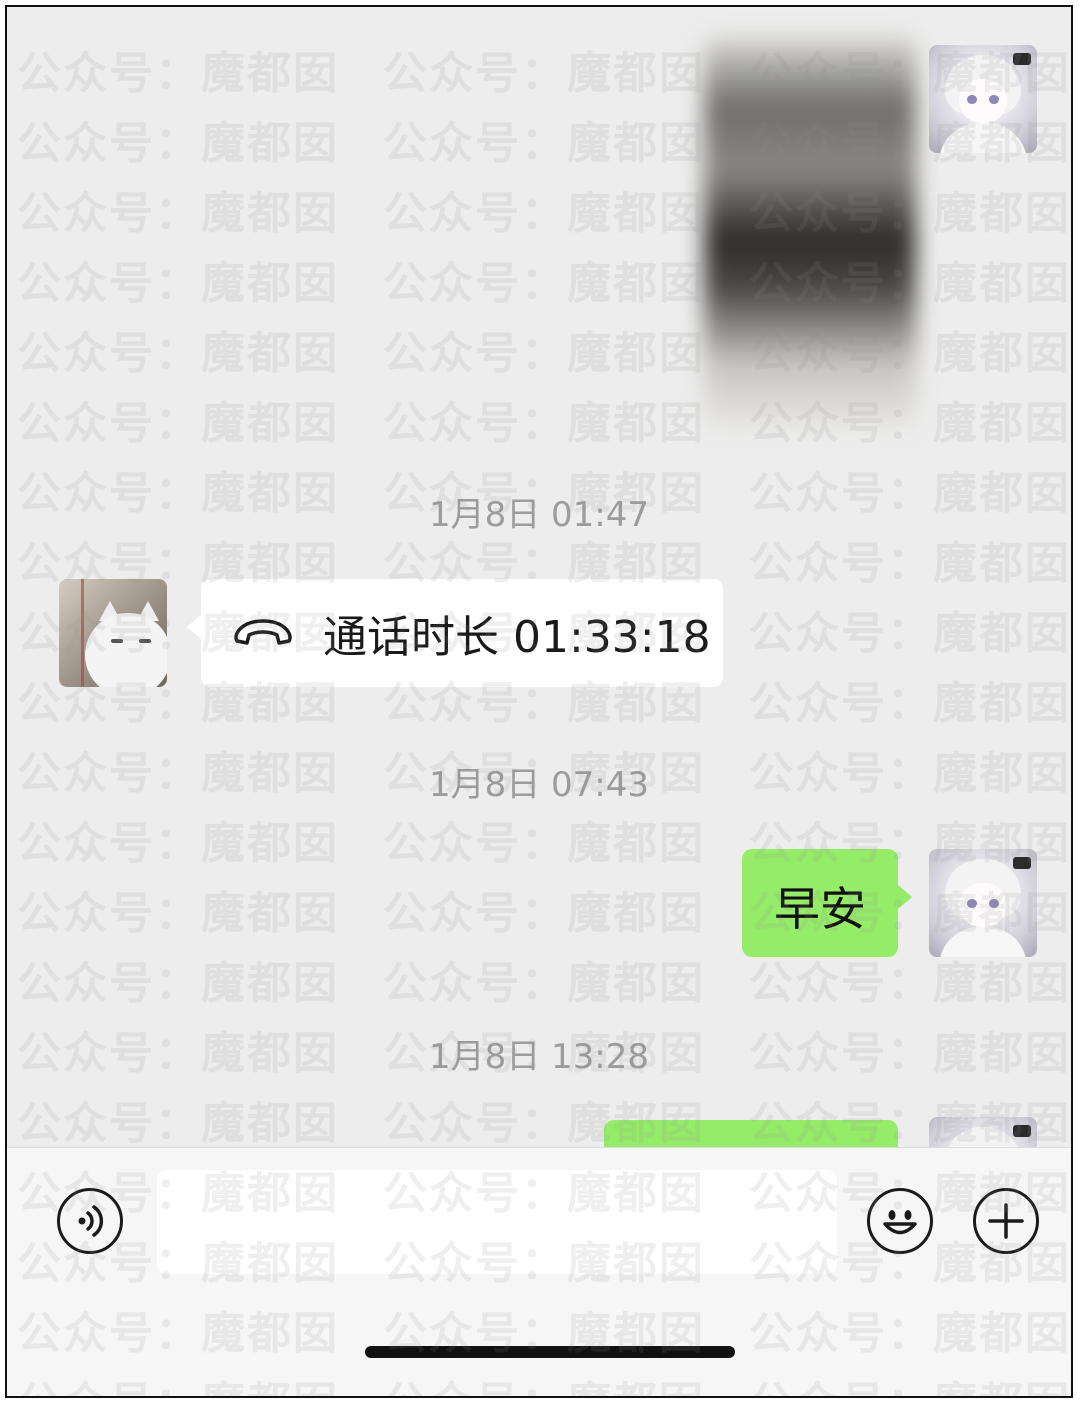 The height and width of the screenshot is (1406, 1080). I want to click on voice-icon, so click(91, 1221).